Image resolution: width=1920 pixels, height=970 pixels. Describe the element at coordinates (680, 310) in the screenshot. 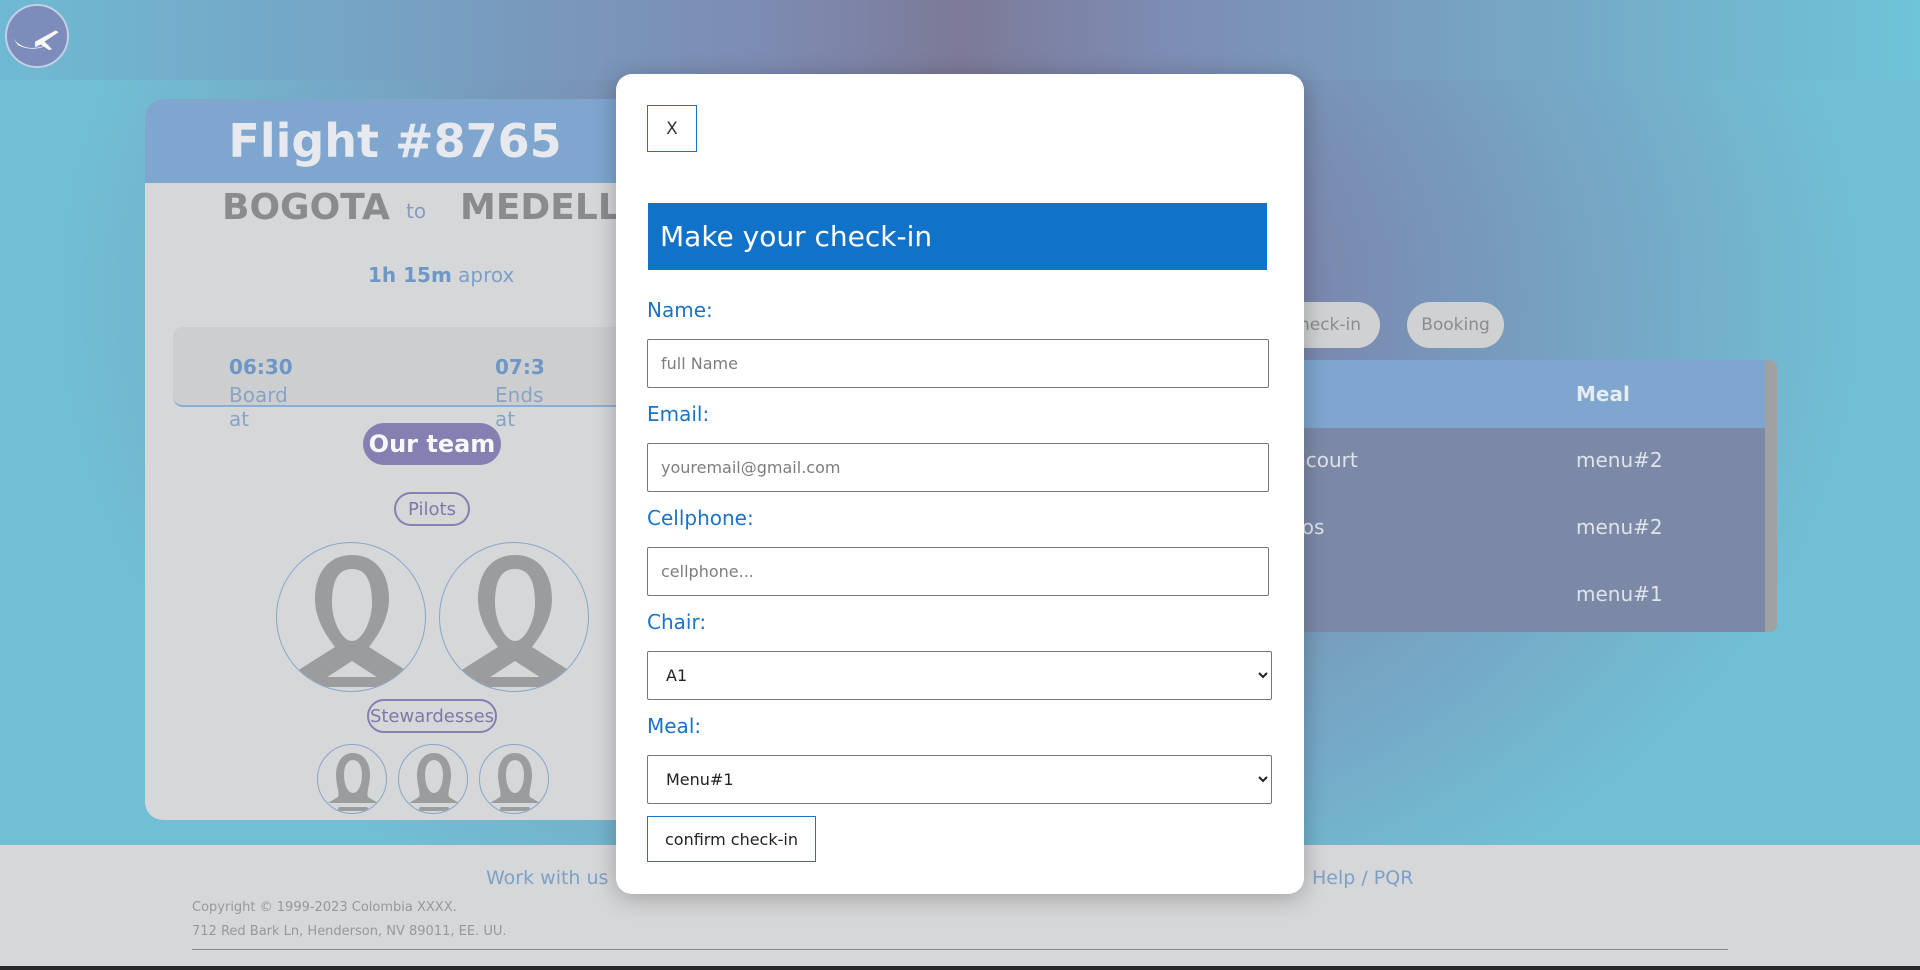

I see `name-label: Name:` at that location.